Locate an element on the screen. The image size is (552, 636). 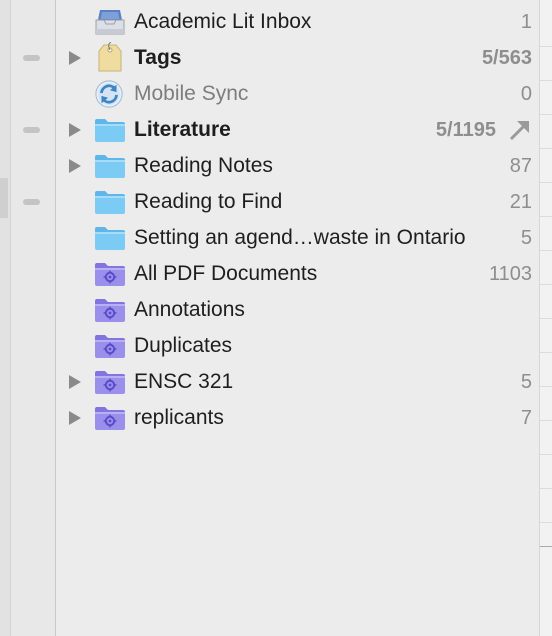
collection-label: Reading to Find is located at coordinates (208, 201).